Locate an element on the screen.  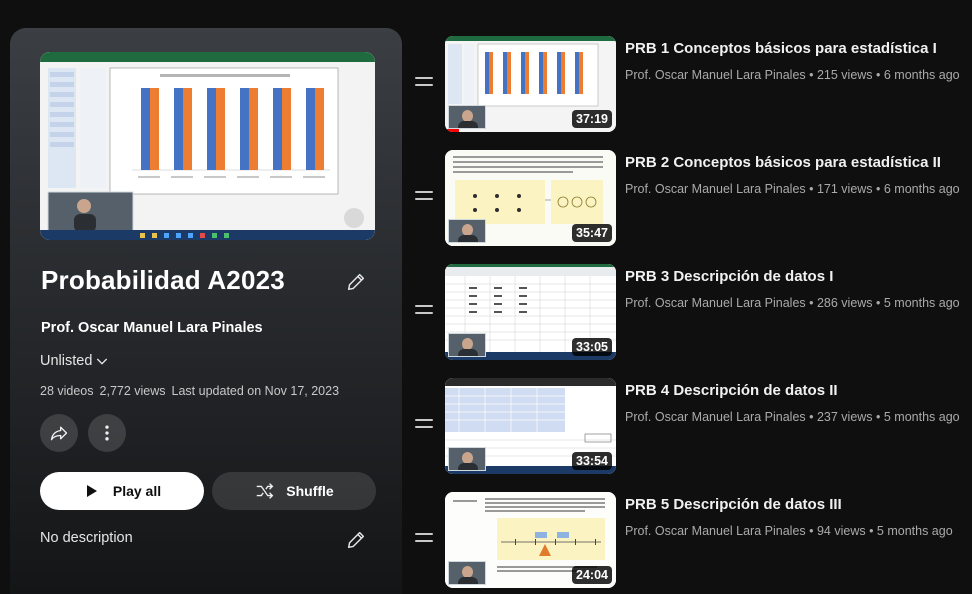
playlist-thumbnail-screenshot is located at coordinates (207, 146).